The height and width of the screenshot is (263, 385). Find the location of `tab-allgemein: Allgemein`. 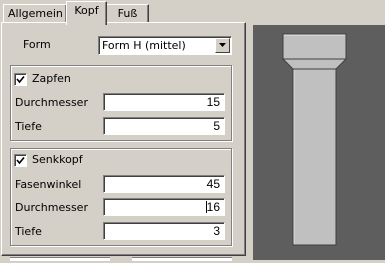

tab-allgemein: Allgemein is located at coordinates (35, 13).